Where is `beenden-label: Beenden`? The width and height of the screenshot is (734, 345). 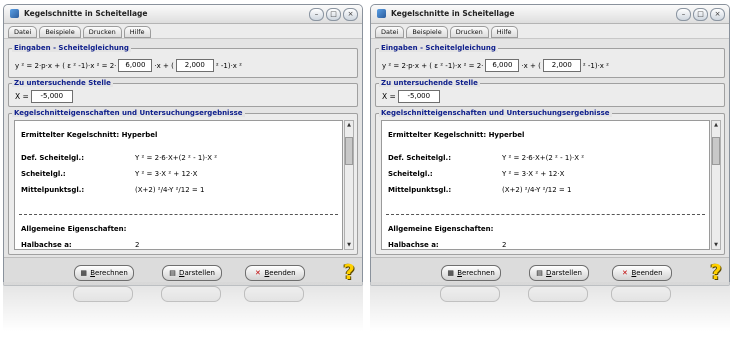 beenden-label: Beenden is located at coordinates (647, 273).